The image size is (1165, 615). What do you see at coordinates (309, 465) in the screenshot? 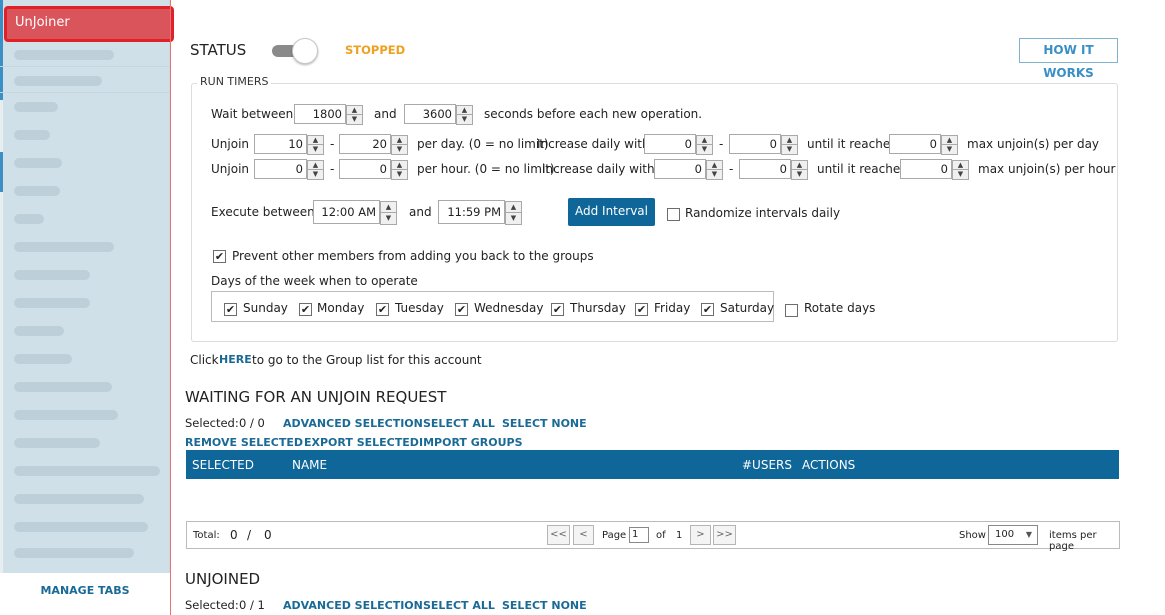
I see `column-header-name: NAME` at bounding box center [309, 465].